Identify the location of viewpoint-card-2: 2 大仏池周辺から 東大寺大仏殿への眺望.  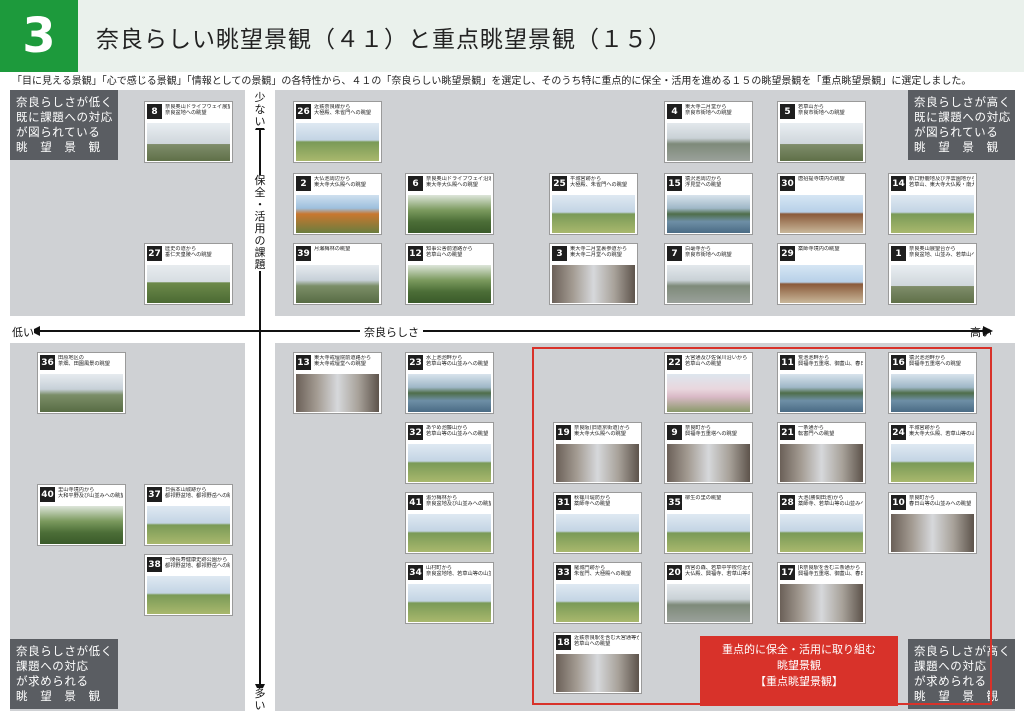
(337, 204).